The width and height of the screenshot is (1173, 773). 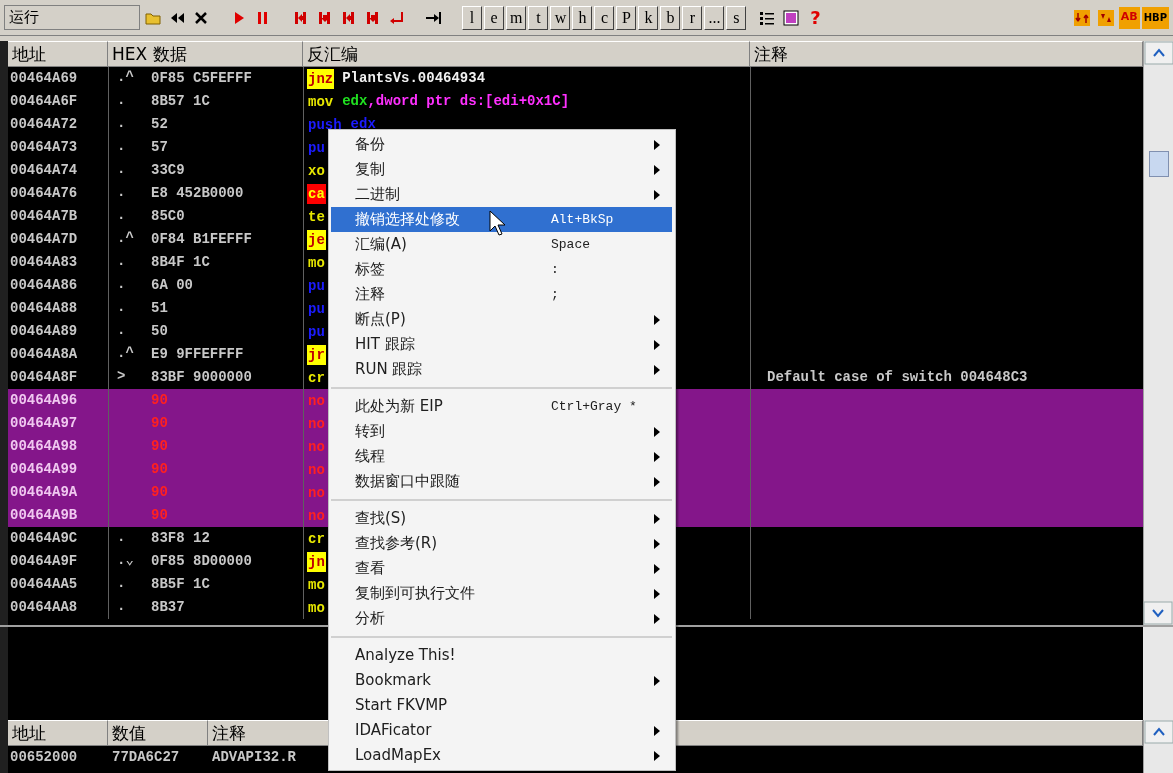 What do you see at coordinates (44, 607) in the screenshot?
I see `address-cell-text: 00464AA8` at bounding box center [44, 607].